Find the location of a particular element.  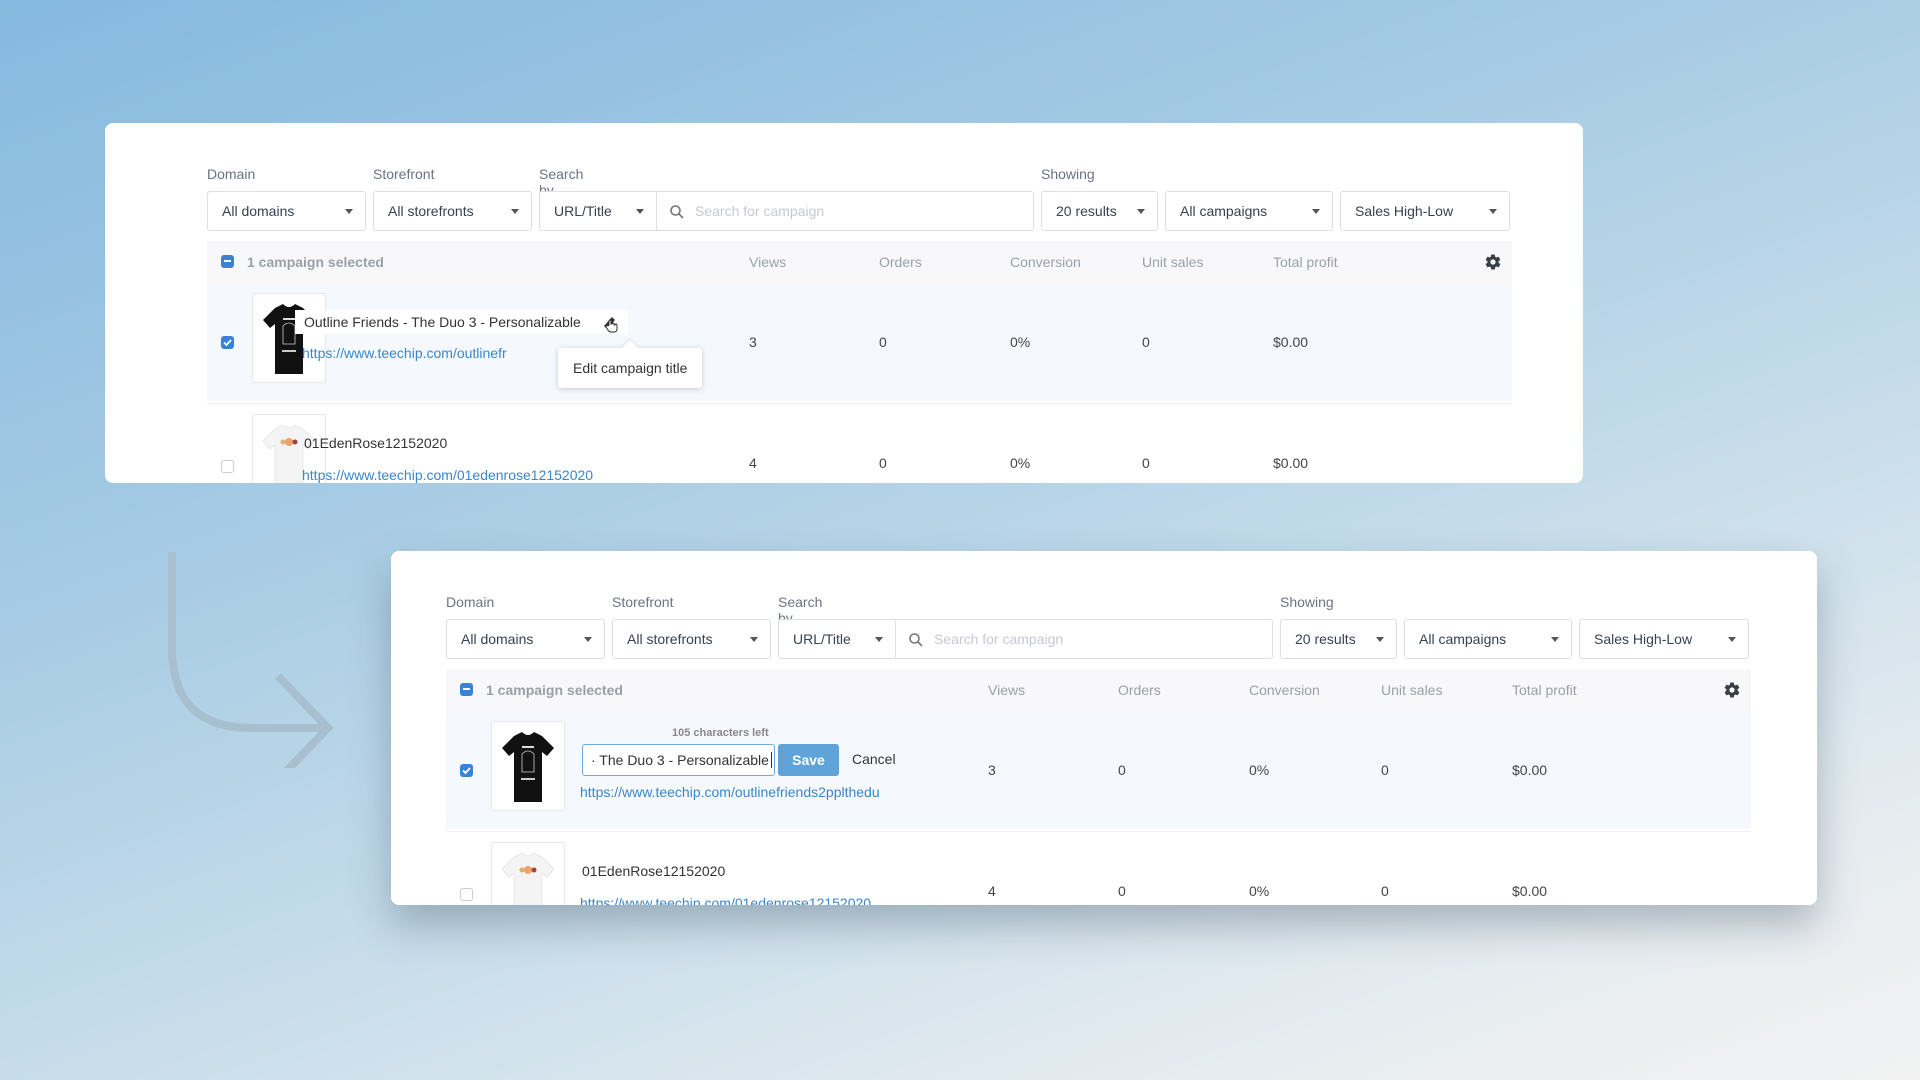

search-icon is located at coordinates (677, 212).